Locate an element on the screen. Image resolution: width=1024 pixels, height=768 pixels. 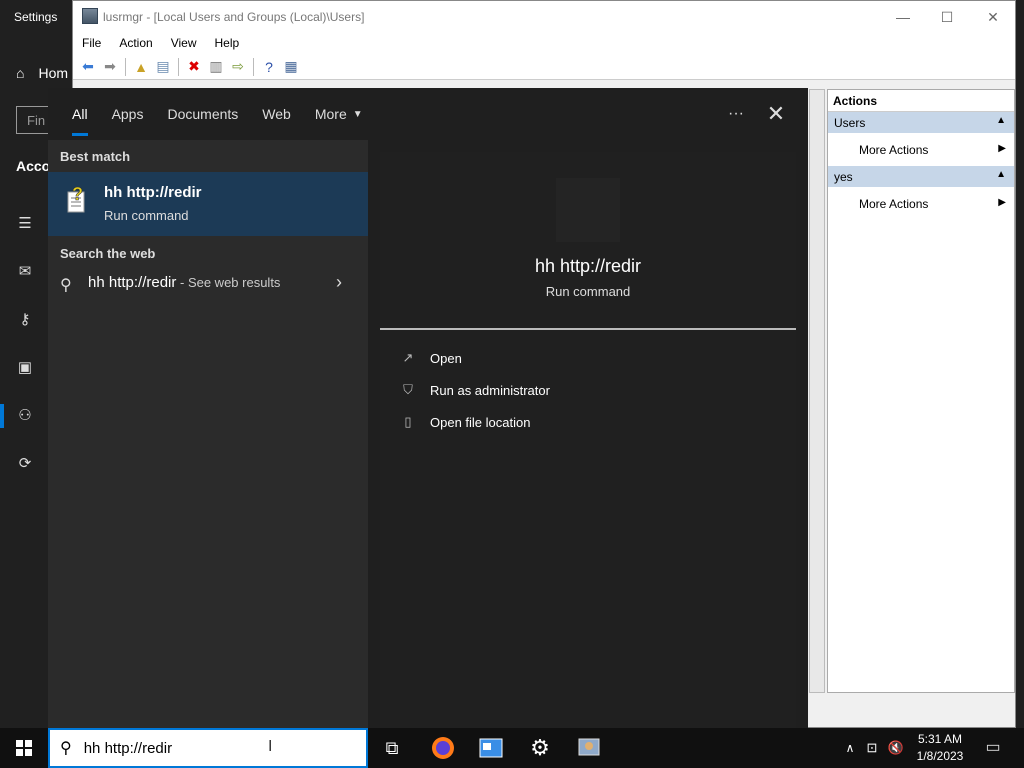
action-open-file-location-label: Open file location is located at coordinates (480, 422).